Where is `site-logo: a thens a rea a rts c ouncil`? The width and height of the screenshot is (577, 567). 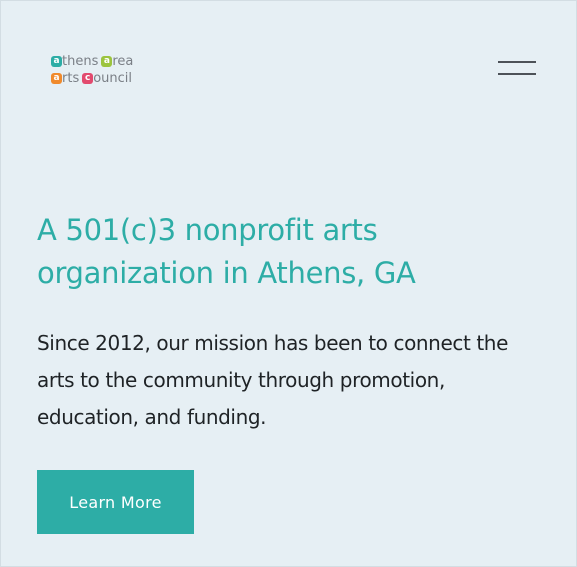 site-logo: a thens a rea a rts c ouncil is located at coordinates (101, 70).